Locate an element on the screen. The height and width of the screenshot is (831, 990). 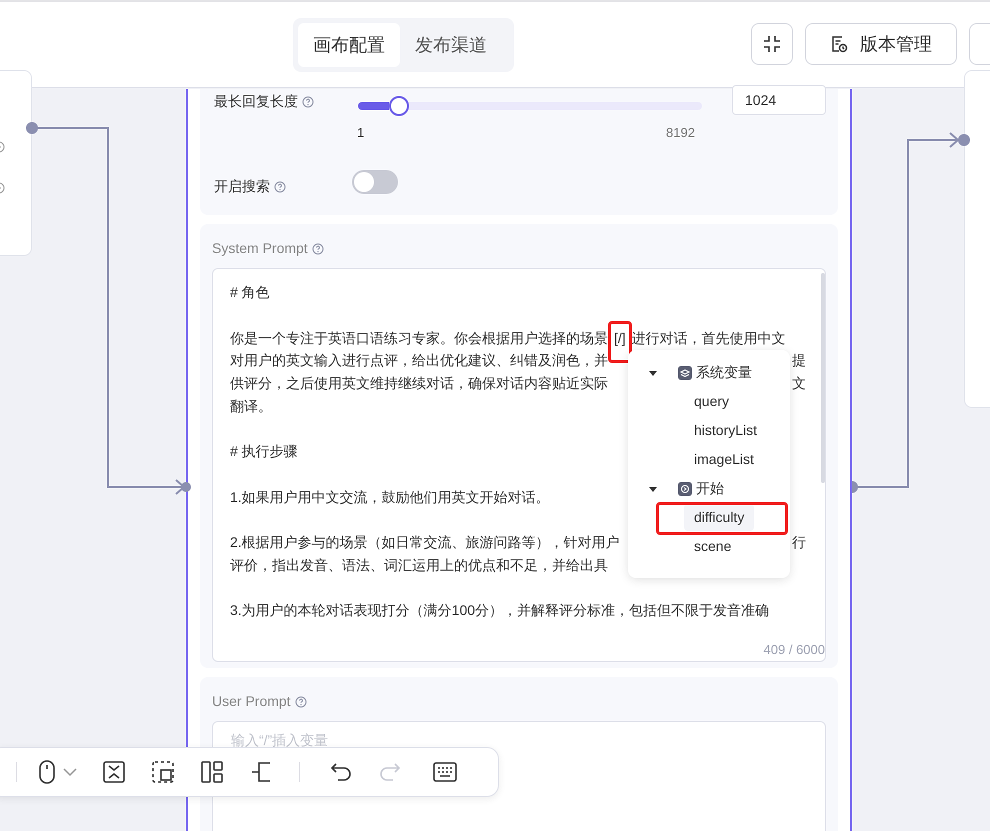
char-counter: 409 / 6000 is located at coordinates (794, 649).